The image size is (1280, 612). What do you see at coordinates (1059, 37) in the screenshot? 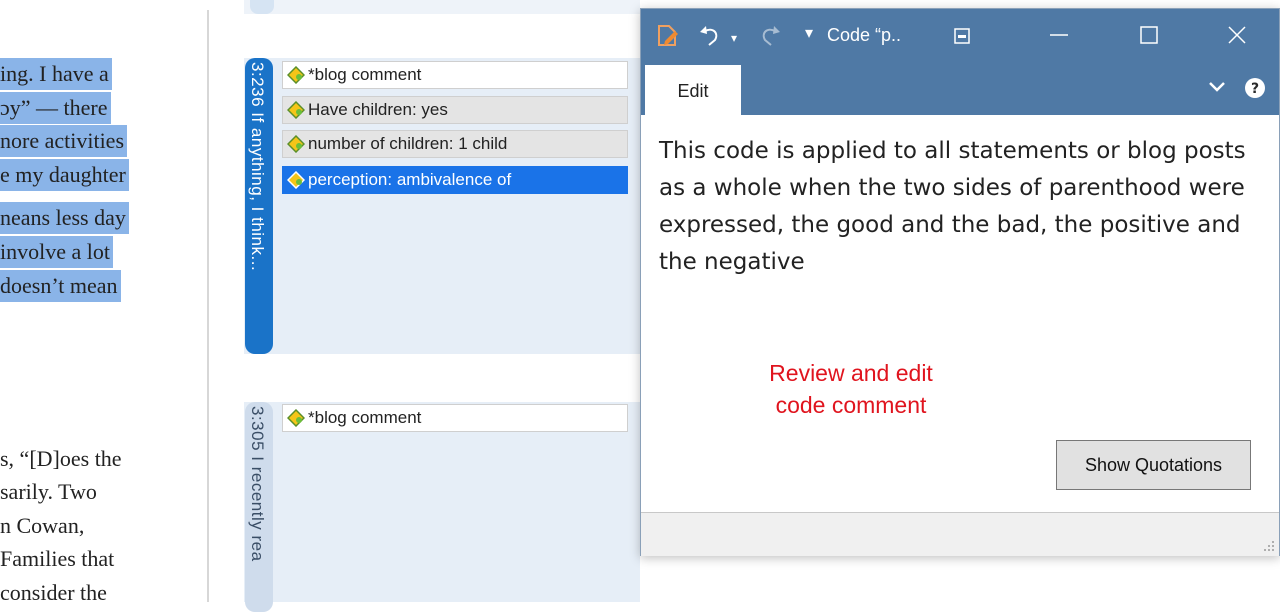
I see `minimize-icon` at bounding box center [1059, 37].